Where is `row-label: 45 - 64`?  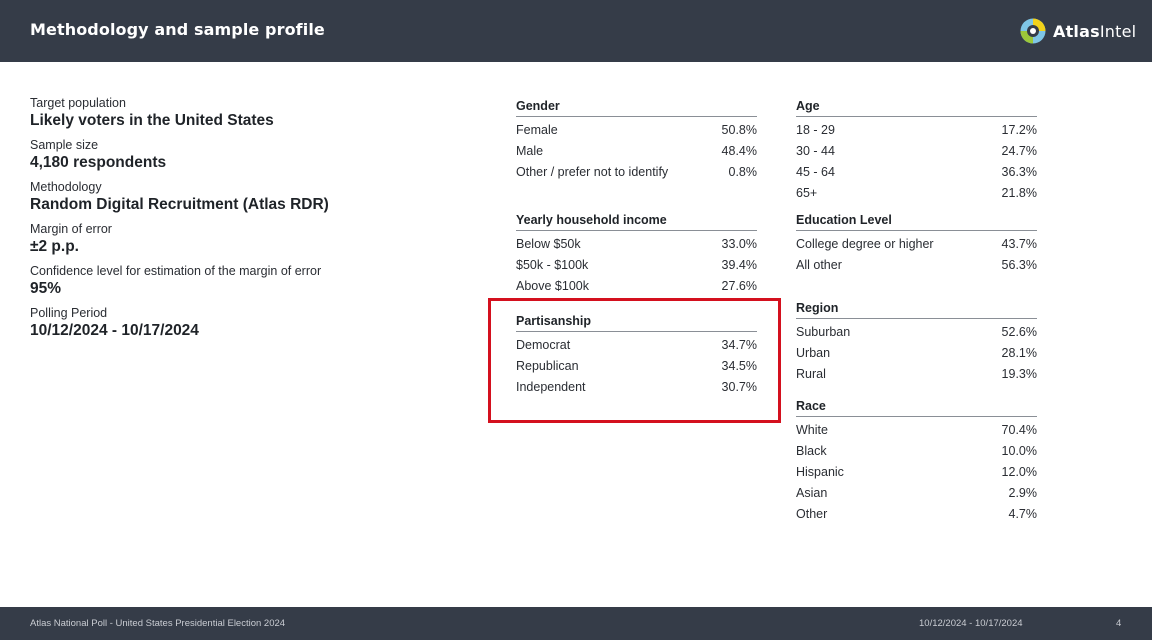 row-label: 45 - 64 is located at coordinates (815, 172).